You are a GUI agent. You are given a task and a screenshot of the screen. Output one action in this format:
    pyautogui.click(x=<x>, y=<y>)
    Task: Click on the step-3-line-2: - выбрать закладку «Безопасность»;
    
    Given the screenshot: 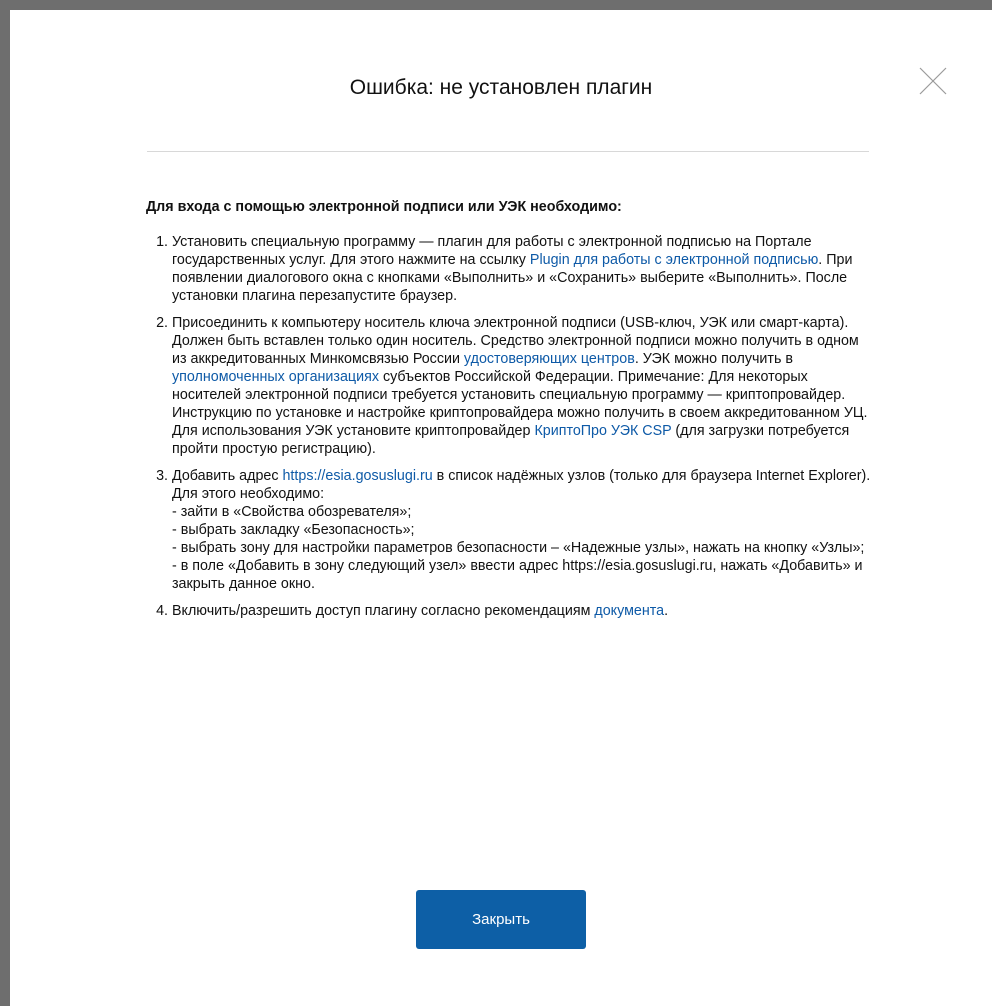 What is the action you would take?
    pyautogui.click(x=293, y=530)
    